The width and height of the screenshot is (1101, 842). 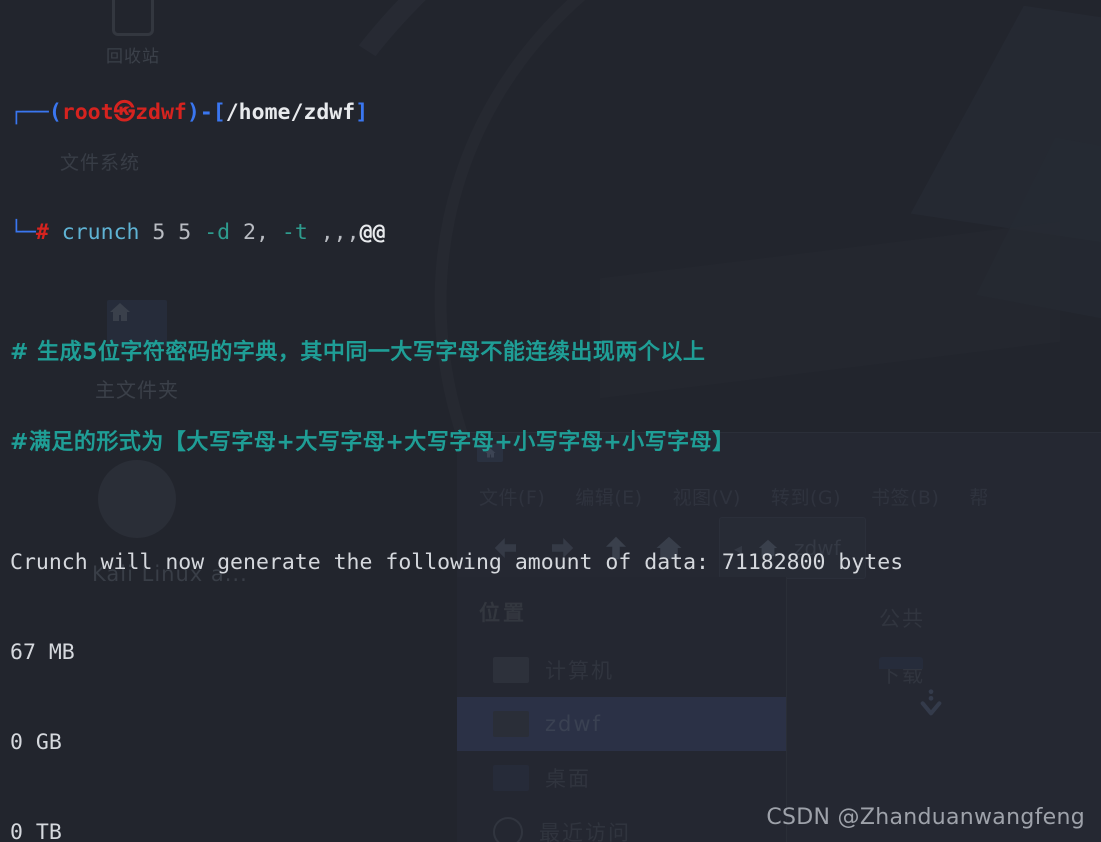 I want to click on command-name, so click(x=55, y=232).